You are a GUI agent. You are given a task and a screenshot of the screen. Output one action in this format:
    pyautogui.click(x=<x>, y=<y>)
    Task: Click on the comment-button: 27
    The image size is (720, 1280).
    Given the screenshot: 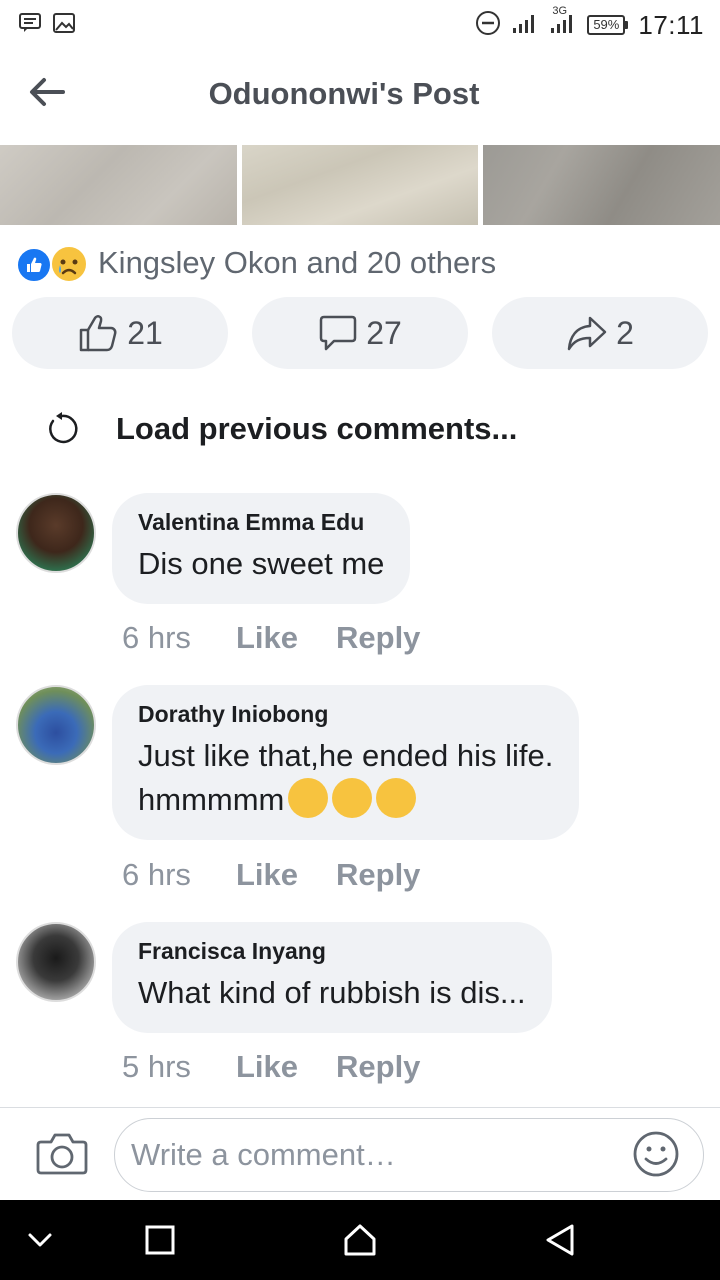 What is the action you would take?
    pyautogui.click(x=360, y=333)
    